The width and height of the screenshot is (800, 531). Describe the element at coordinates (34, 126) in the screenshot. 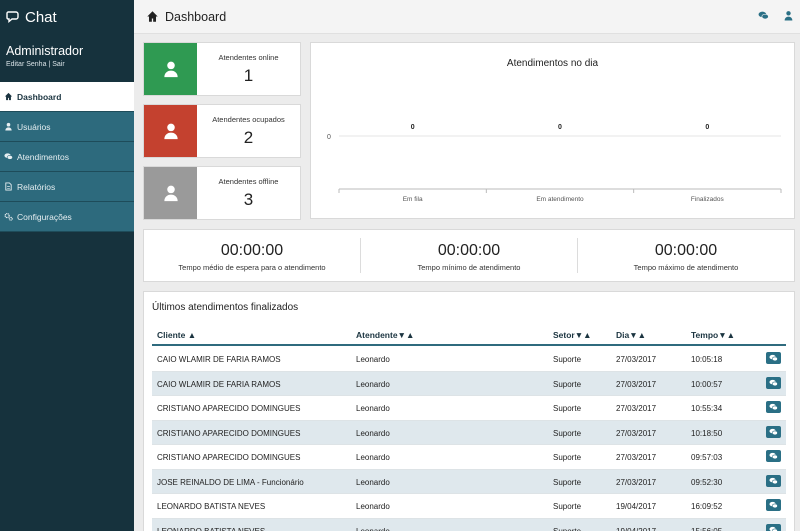

I see `sidebar-item-label: Usuários` at that location.